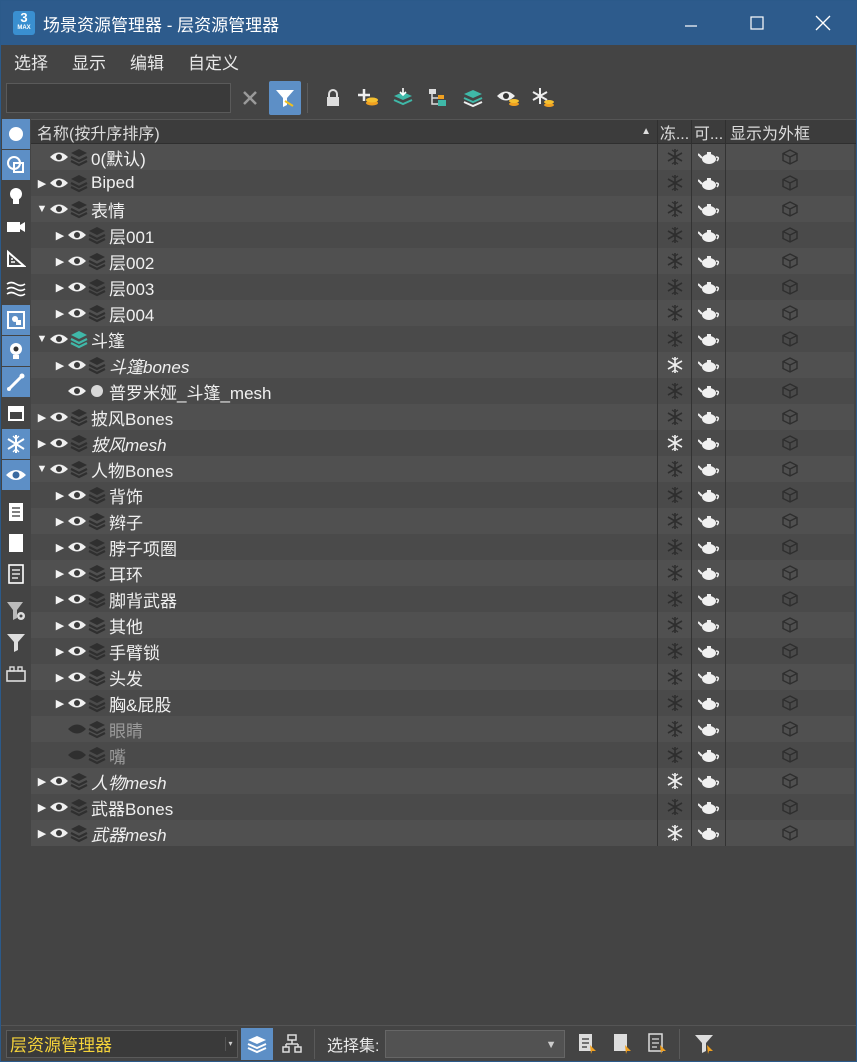 Image resolution: width=857 pixels, height=1062 pixels. Describe the element at coordinates (344, 807) in the screenshot. I see `layer-name-cell: ▶ 武器Bones` at that location.